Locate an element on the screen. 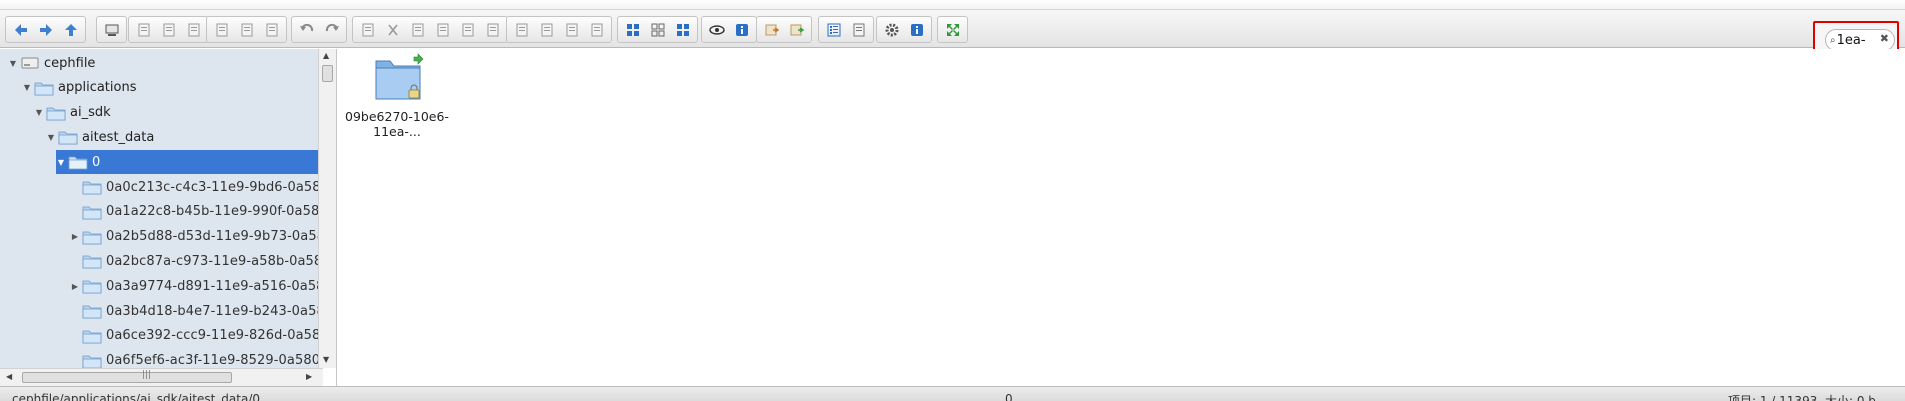  archive-button is located at coordinates (796, 29).